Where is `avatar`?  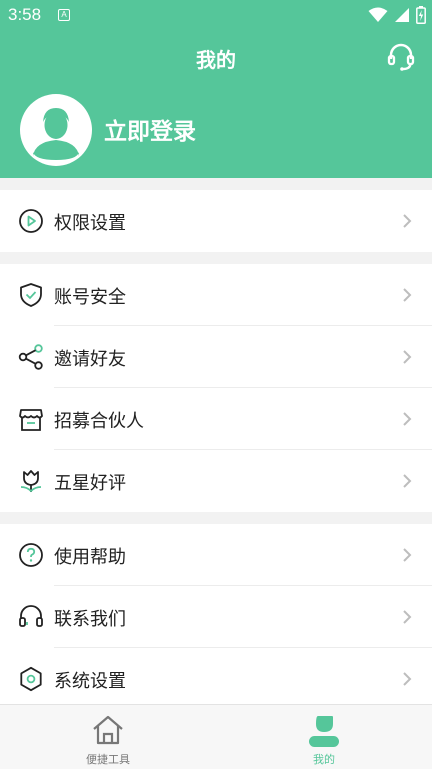
avatar is located at coordinates (56, 130).